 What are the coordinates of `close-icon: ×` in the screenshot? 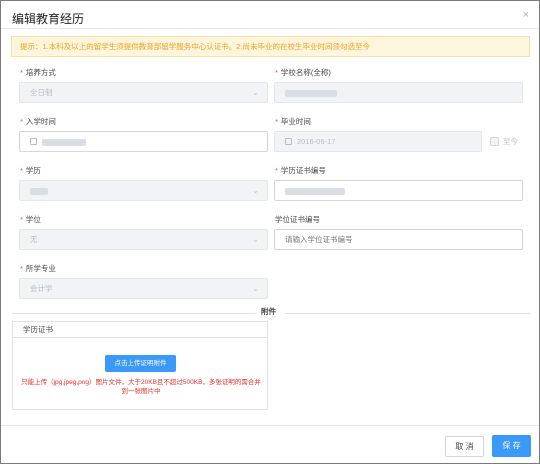 It's located at (526, 15).